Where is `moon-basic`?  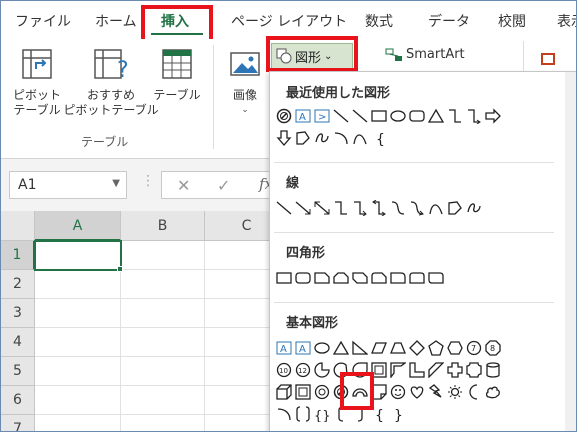
moon-basic is located at coordinates (473, 392).